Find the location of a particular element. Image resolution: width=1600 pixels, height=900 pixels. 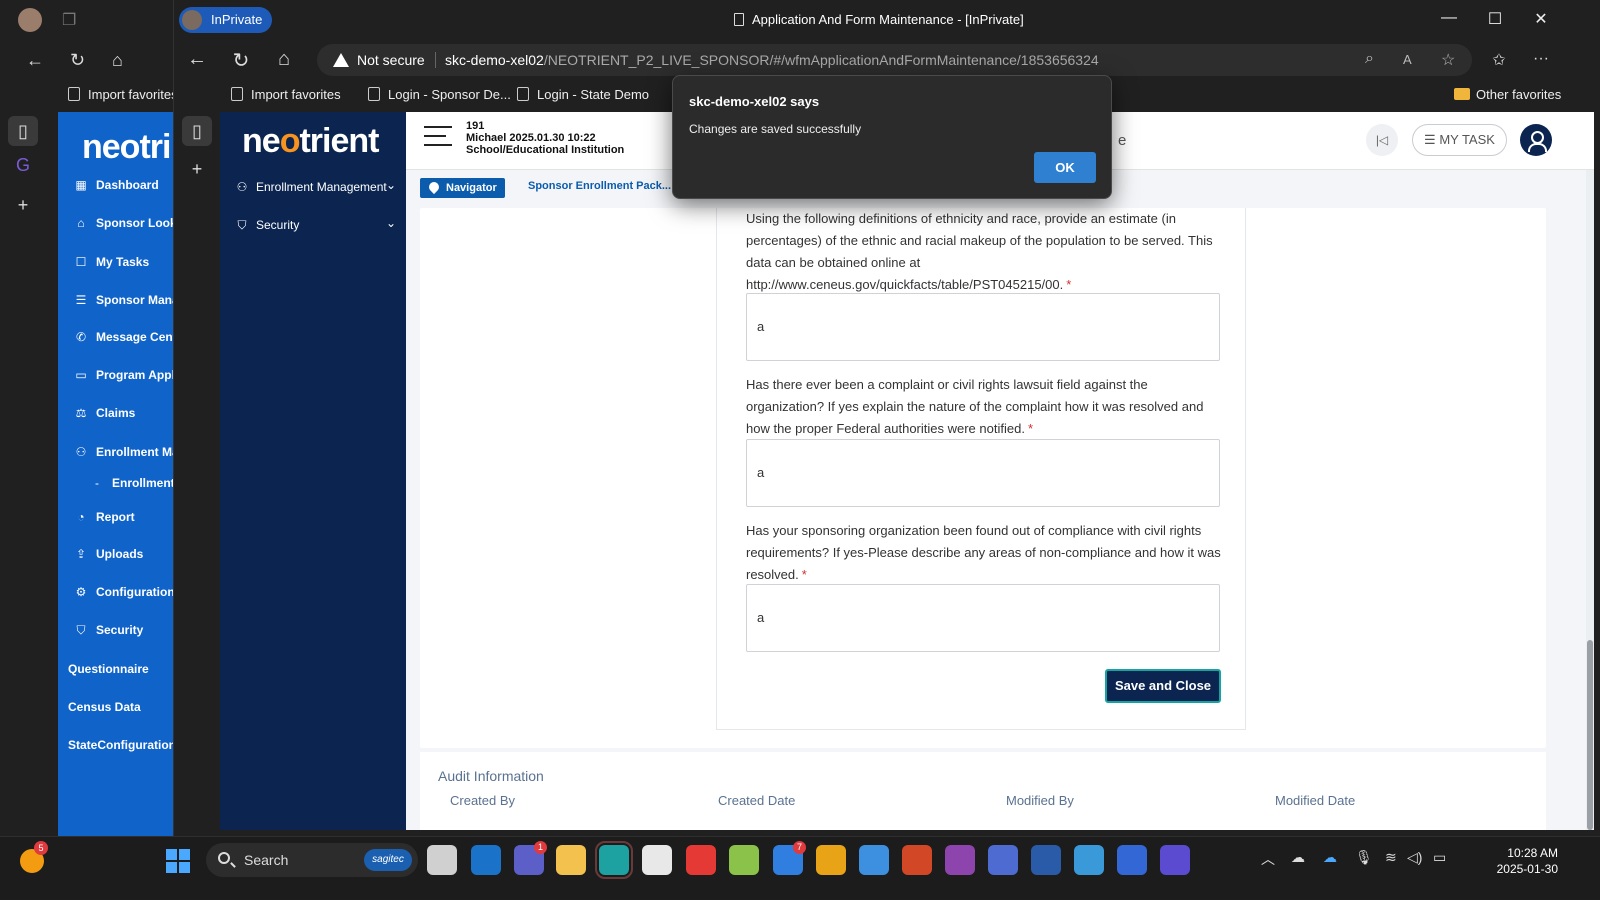

file-explorer-icon is located at coordinates (571, 860).